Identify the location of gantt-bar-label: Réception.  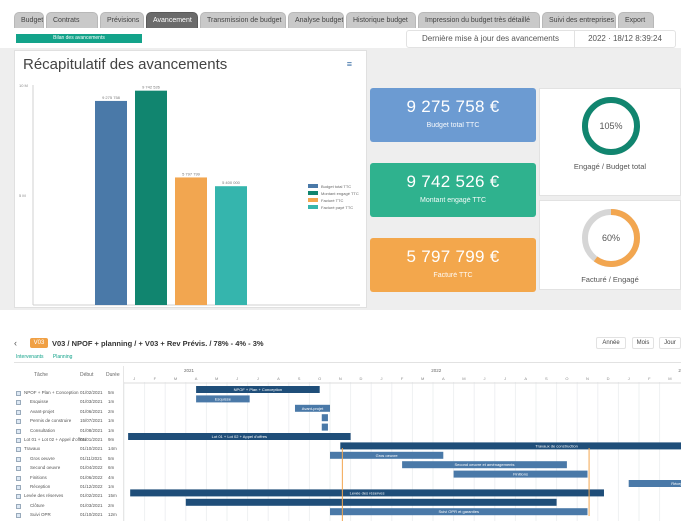
(676, 483).